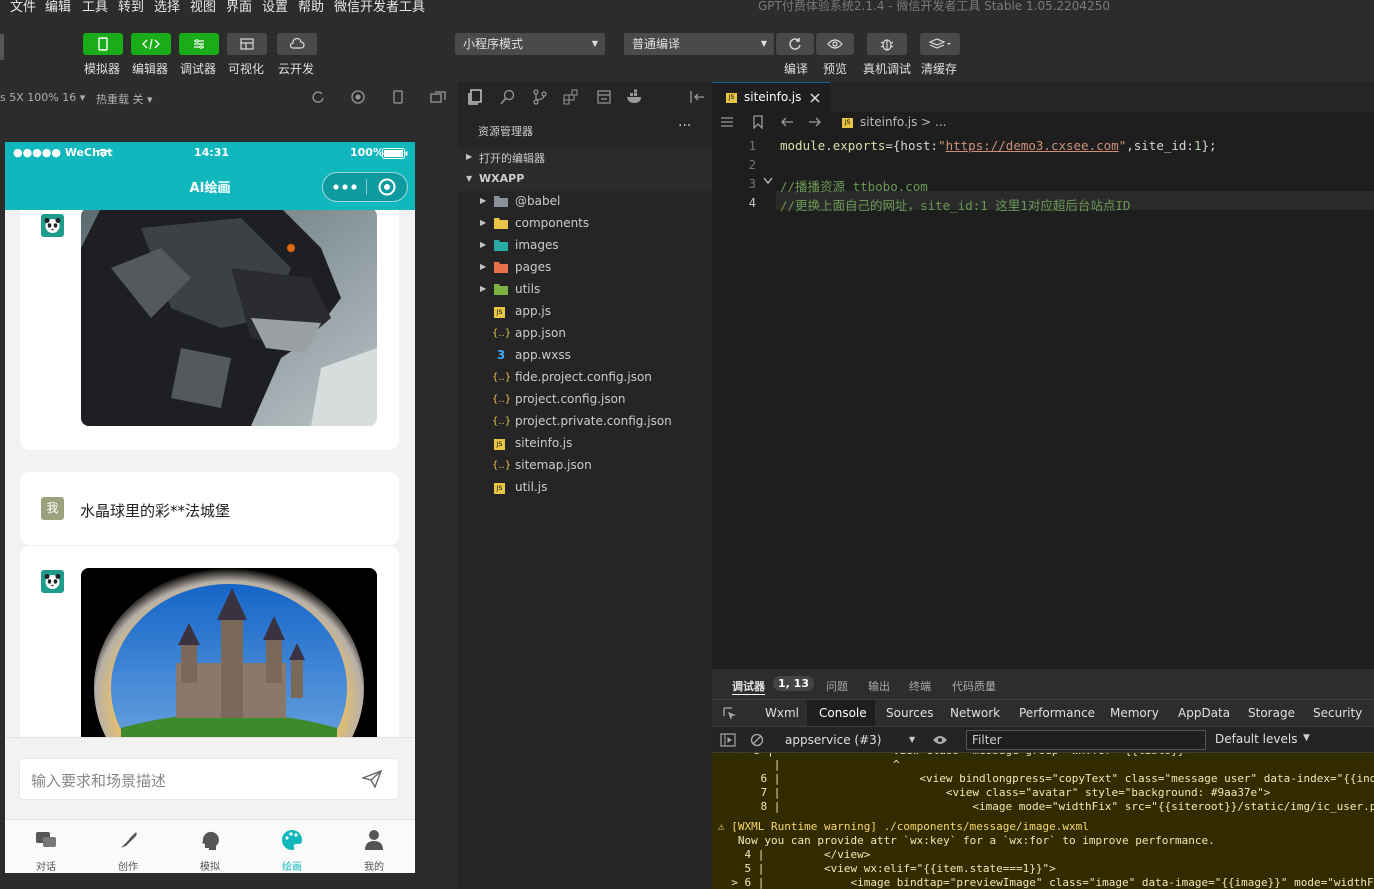 The width and height of the screenshot is (1374, 889). I want to click on cloud-dev-button, so click(297, 44).